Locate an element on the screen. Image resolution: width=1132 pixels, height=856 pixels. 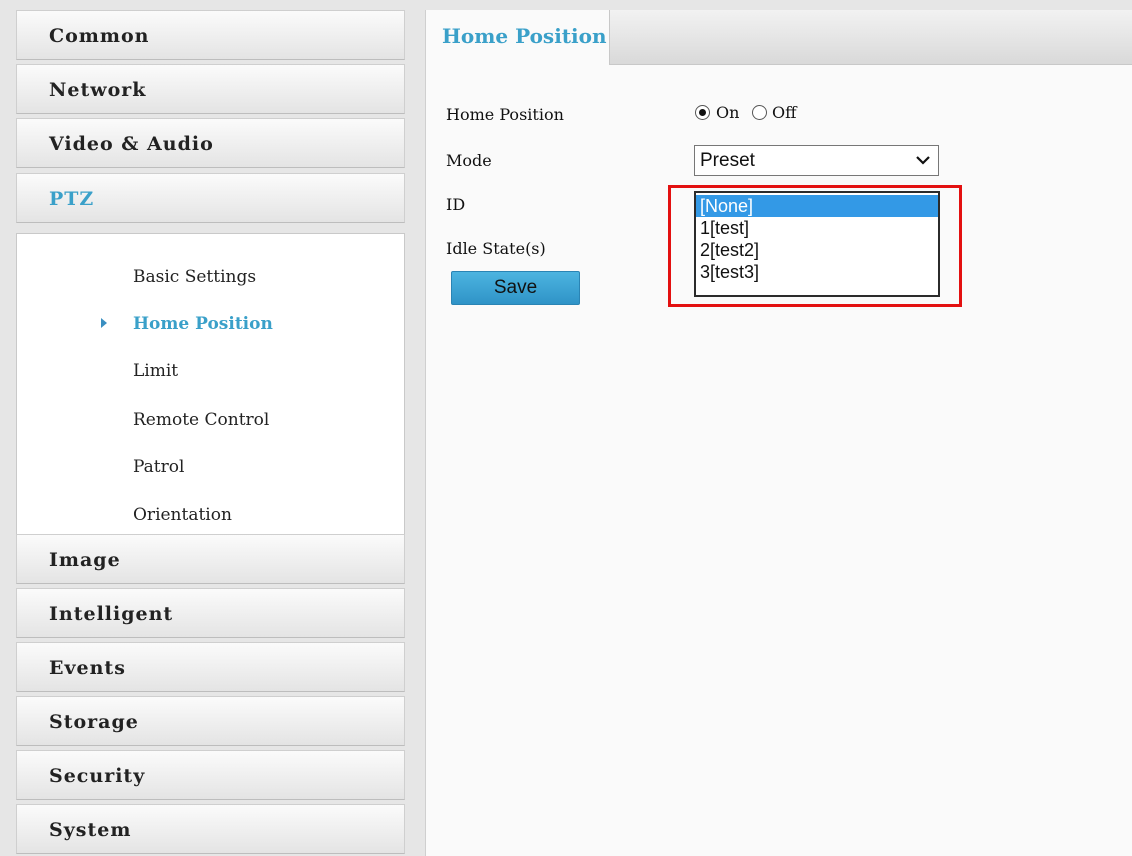
radio-on-icon is located at coordinates (702, 112).